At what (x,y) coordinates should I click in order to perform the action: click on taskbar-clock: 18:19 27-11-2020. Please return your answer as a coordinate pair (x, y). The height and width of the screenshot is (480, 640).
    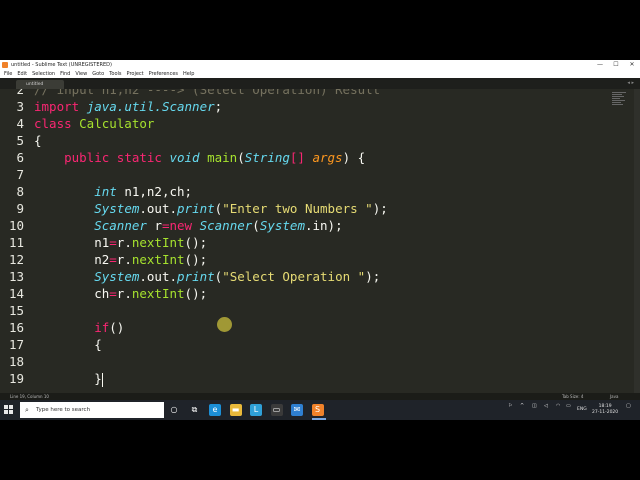
    Looking at the image, I should click on (605, 410).